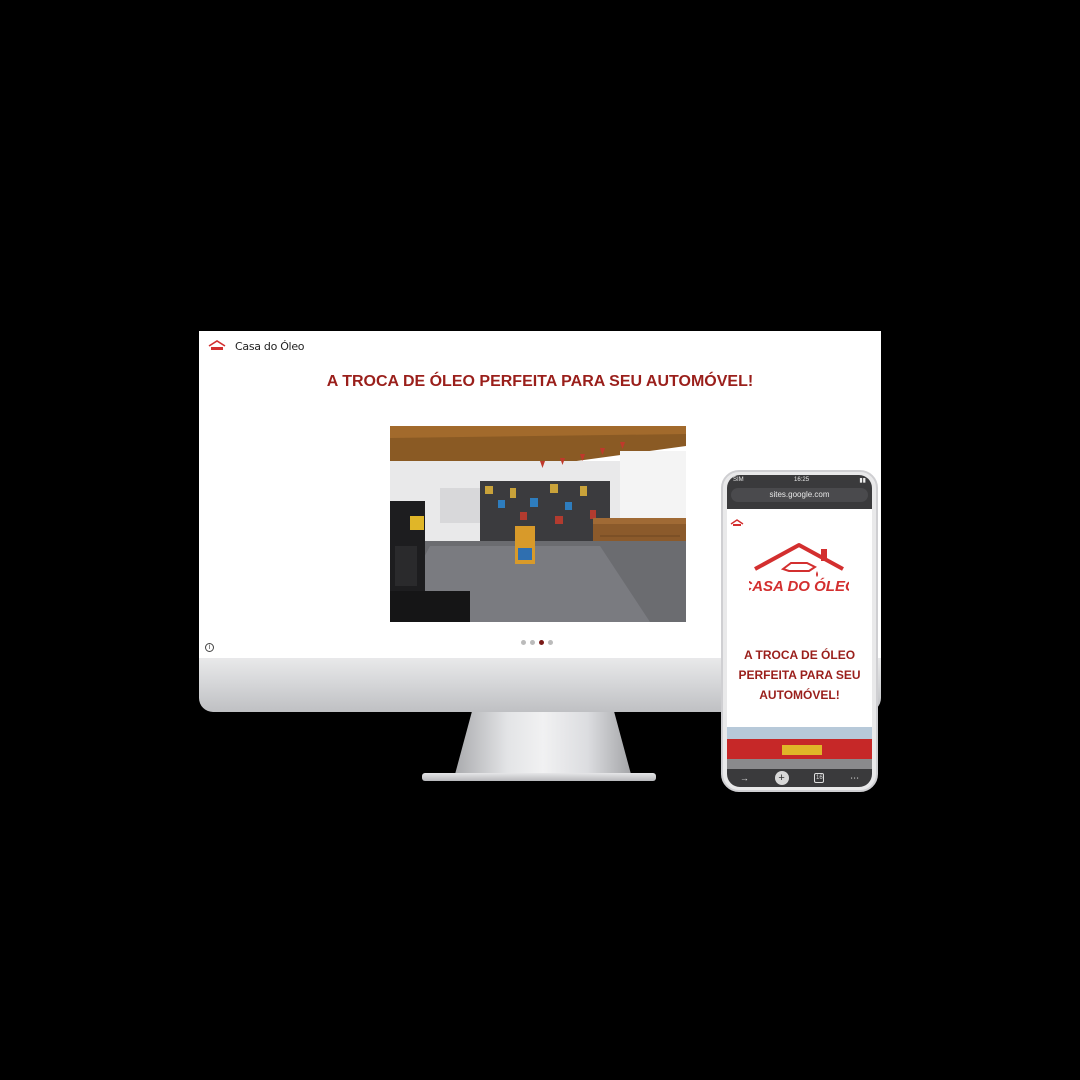 The height and width of the screenshot is (1080, 1080). Describe the element at coordinates (799, 586) in the screenshot. I see `logo-text: CASA DO ÓLEO` at that location.